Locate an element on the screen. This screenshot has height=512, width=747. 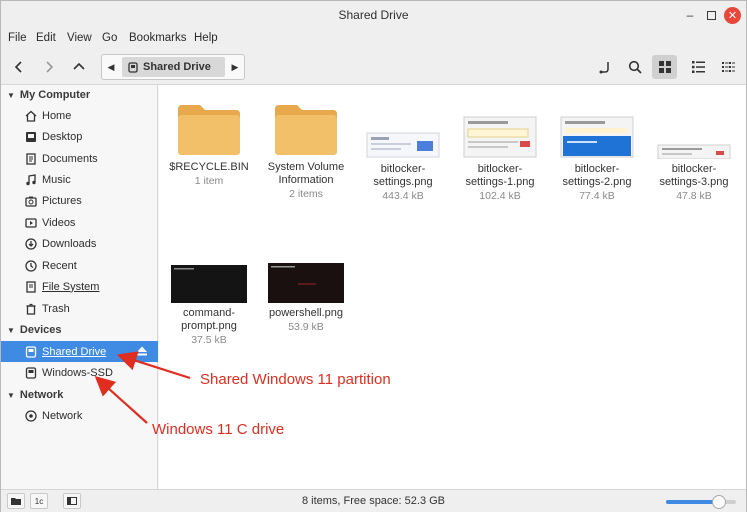
location-bar: ◀ Shared Drive ▶ is located at coordinates (173, 67).